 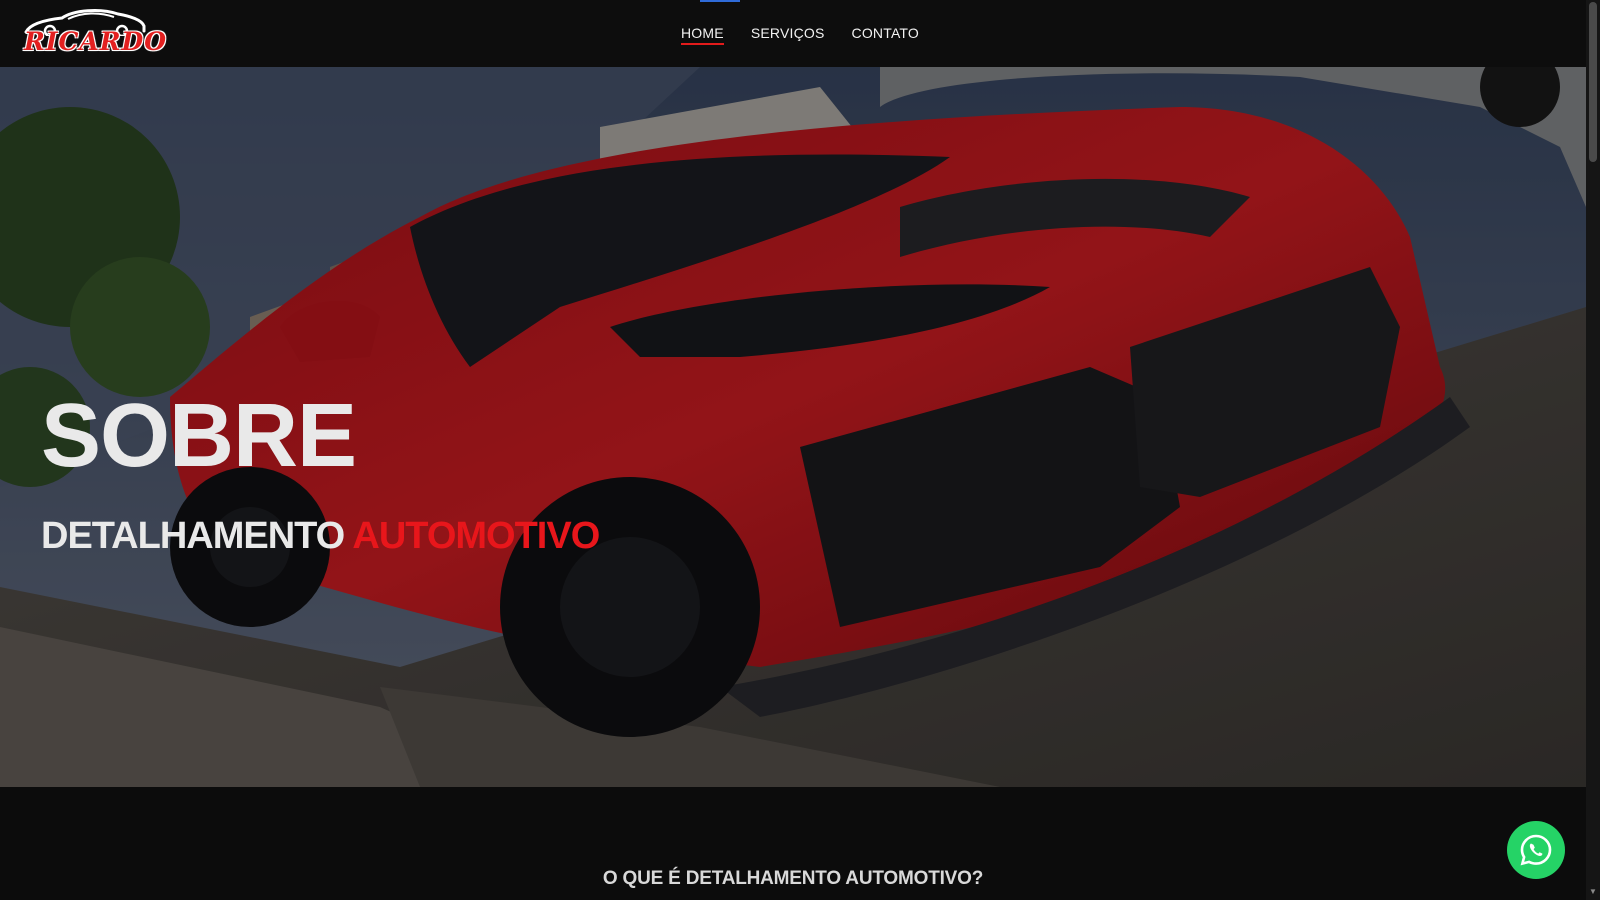 What do you see at coordinates (476, 536) in the screenshot?
I see `hero-subtitle-accent: AUTOMOTIVO` at bounding box center [476, 536].